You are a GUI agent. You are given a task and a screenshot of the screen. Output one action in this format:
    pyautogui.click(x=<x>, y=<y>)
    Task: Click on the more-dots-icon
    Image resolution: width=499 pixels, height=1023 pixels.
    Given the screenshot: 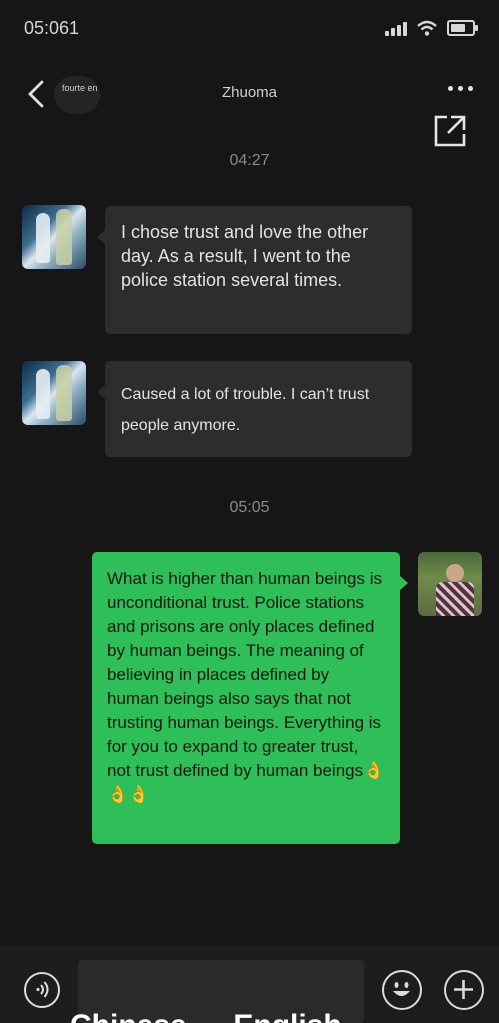 What is the action you would take?
    pyautogui.click(x=460, y=88)
    